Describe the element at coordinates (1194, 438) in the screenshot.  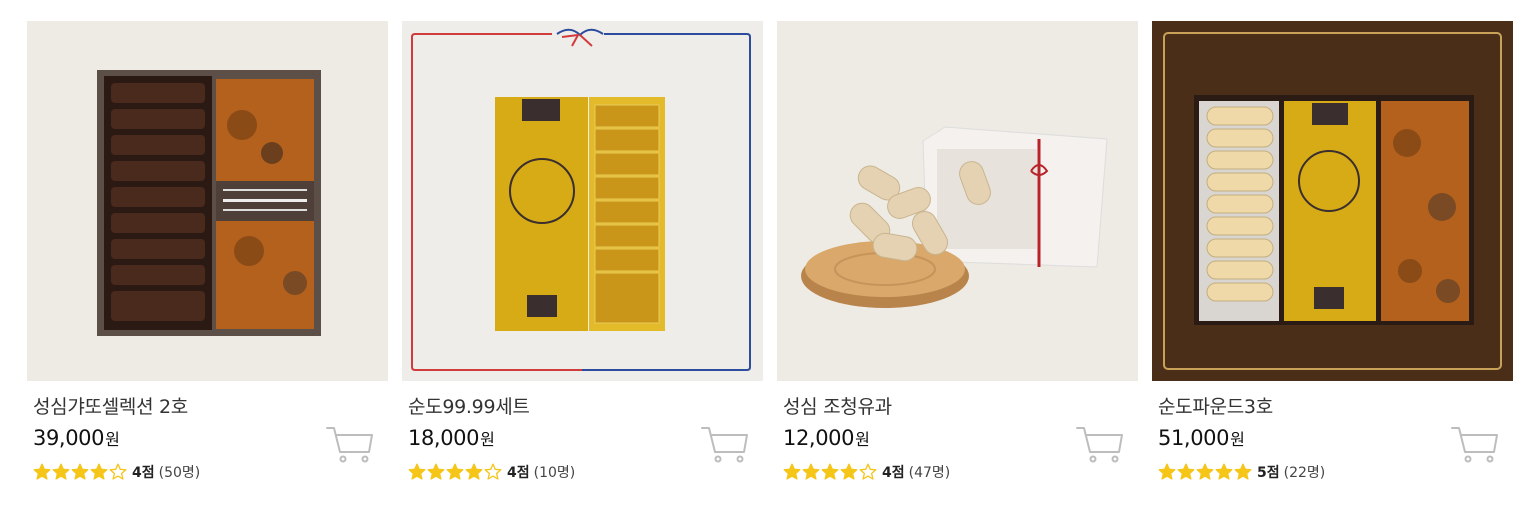
I see `price-value: 51,000` at that location.